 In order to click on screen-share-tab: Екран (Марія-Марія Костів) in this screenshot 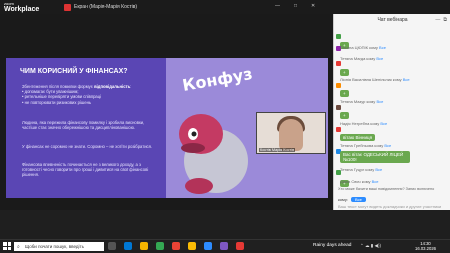, I will do `click(100, 7)`.